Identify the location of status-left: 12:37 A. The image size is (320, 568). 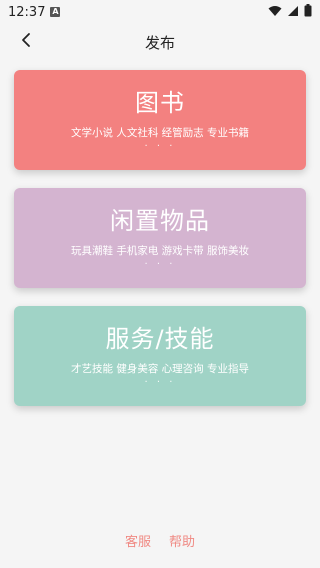
(34, 12).